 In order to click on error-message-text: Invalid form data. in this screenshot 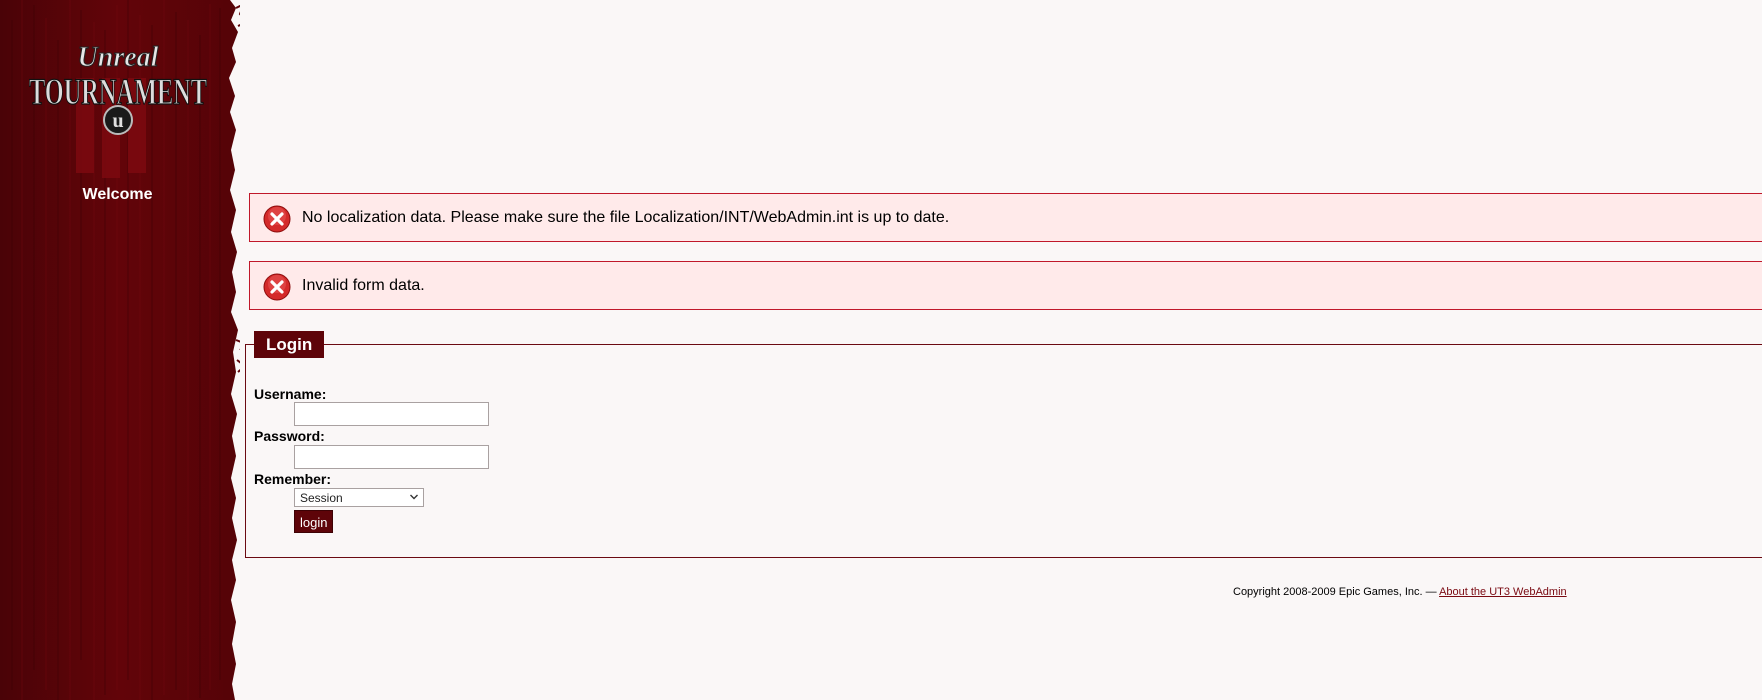, I will do `click(363, 285)`.